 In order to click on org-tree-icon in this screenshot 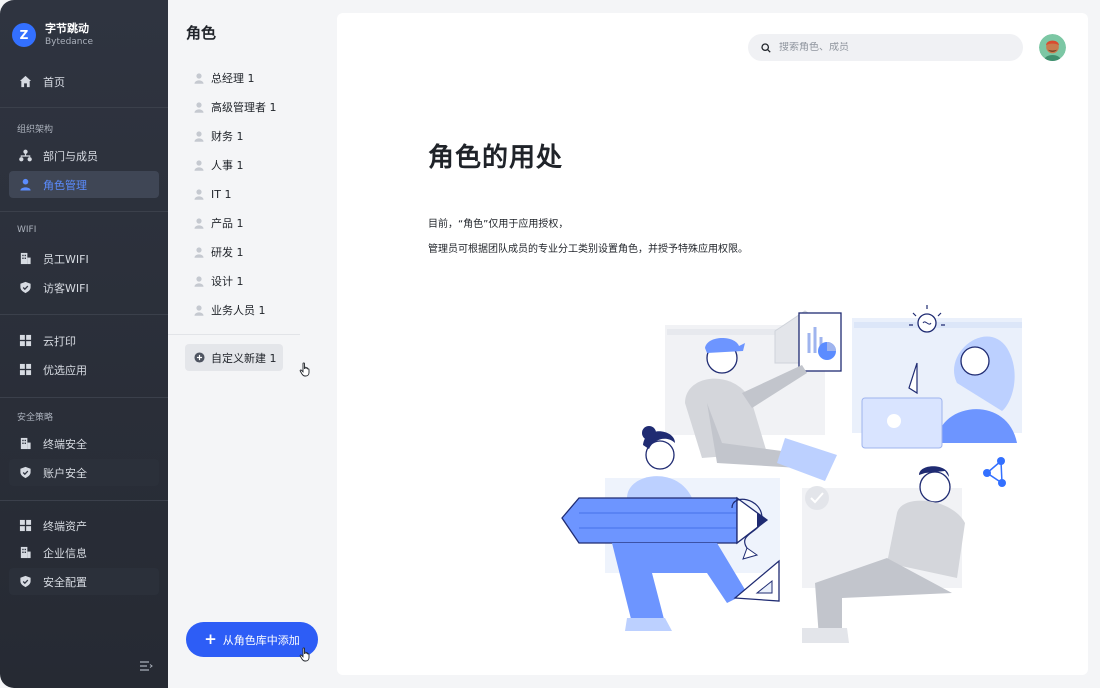, I will do `click(25, 156)`.